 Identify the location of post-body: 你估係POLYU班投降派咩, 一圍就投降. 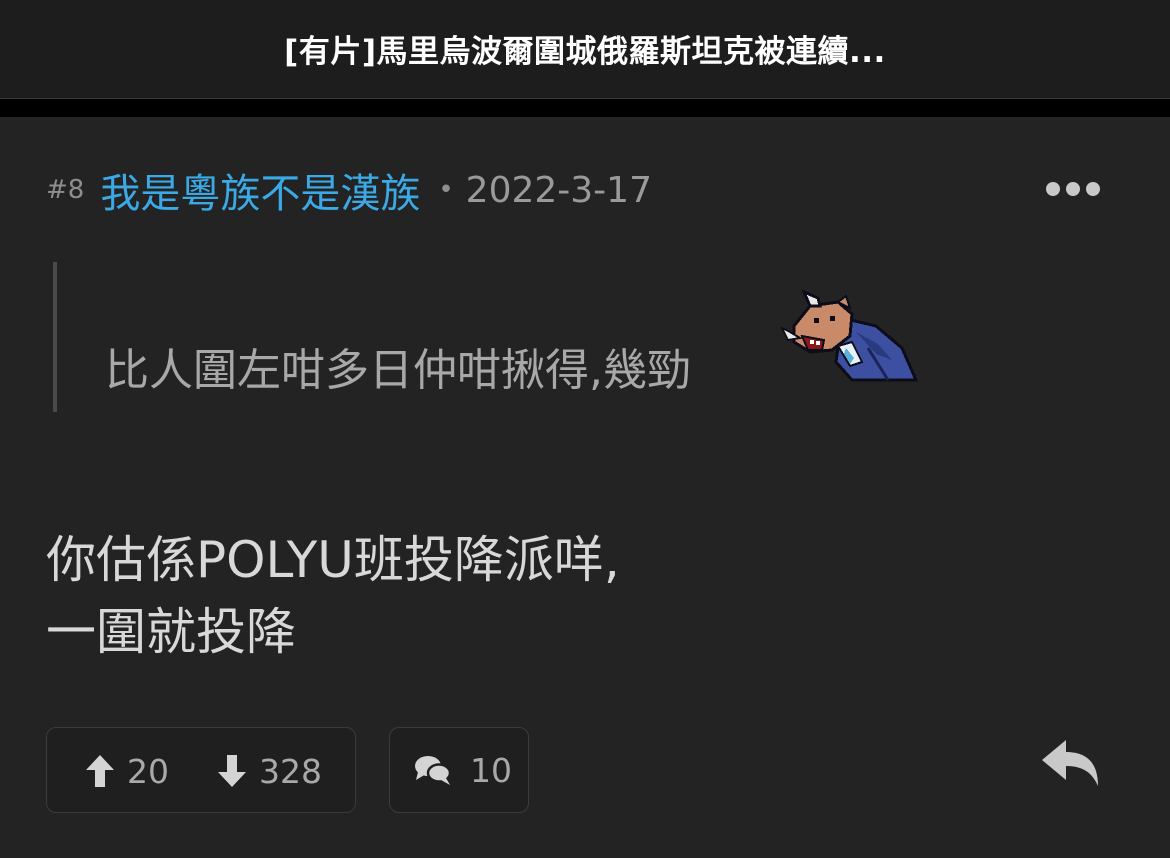
(333, 596).